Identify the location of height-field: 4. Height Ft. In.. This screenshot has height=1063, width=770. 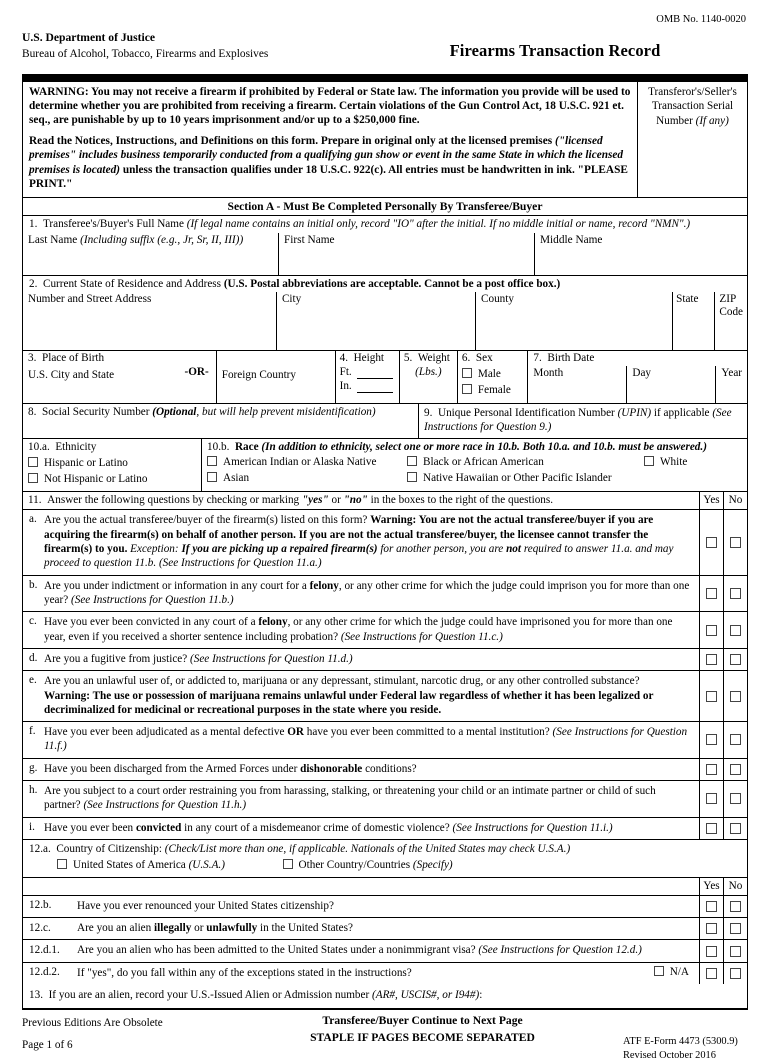
(366, 376).